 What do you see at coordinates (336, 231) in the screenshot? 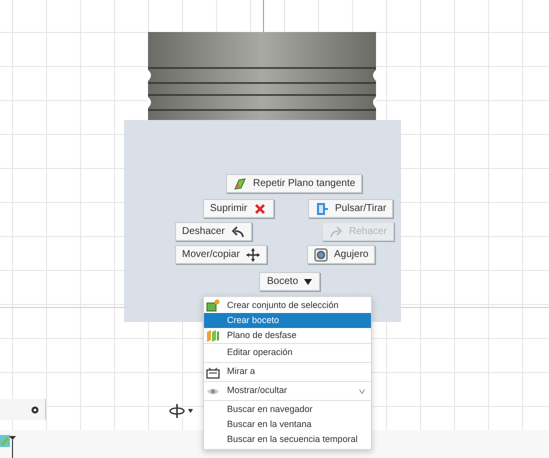
I see `redo-icon` at bounding box center [336, 231].